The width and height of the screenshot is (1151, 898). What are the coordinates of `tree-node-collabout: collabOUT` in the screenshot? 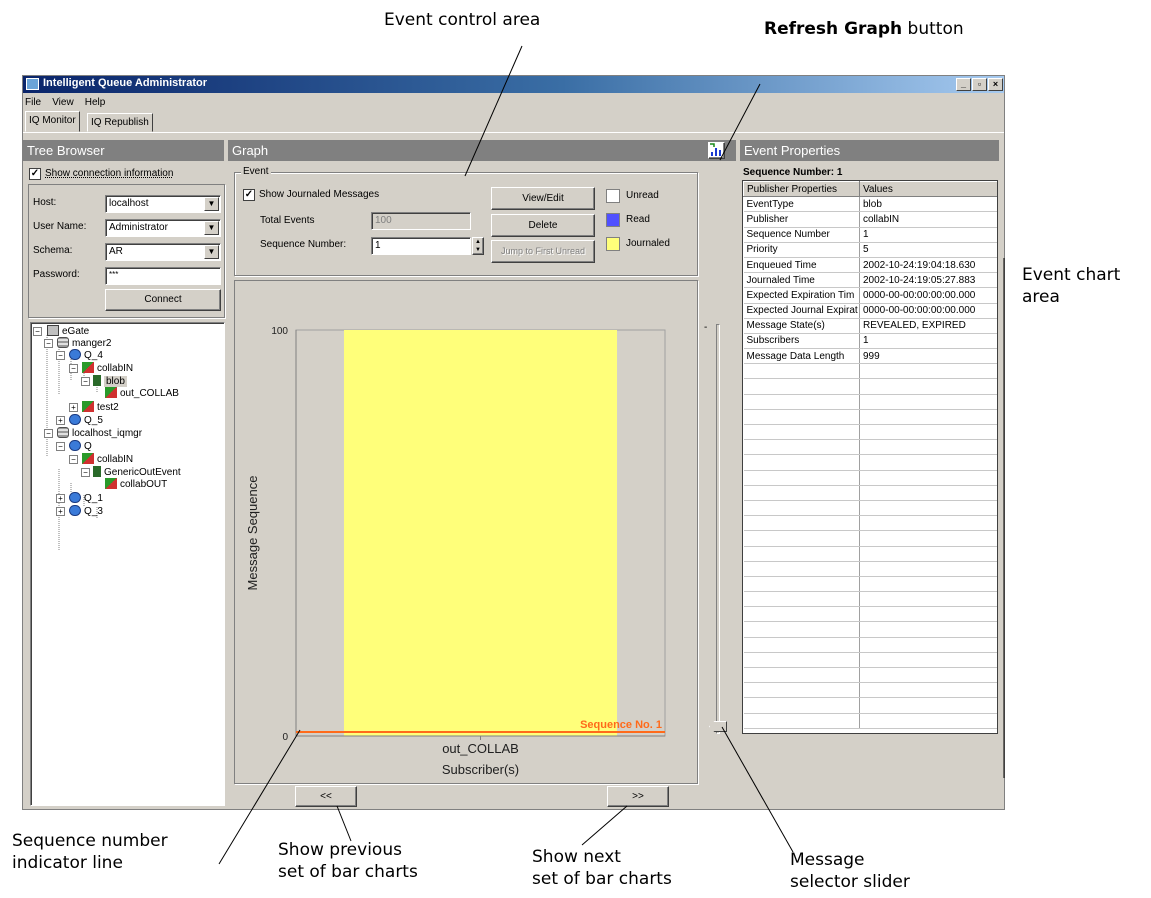 It's located at (136, 484).